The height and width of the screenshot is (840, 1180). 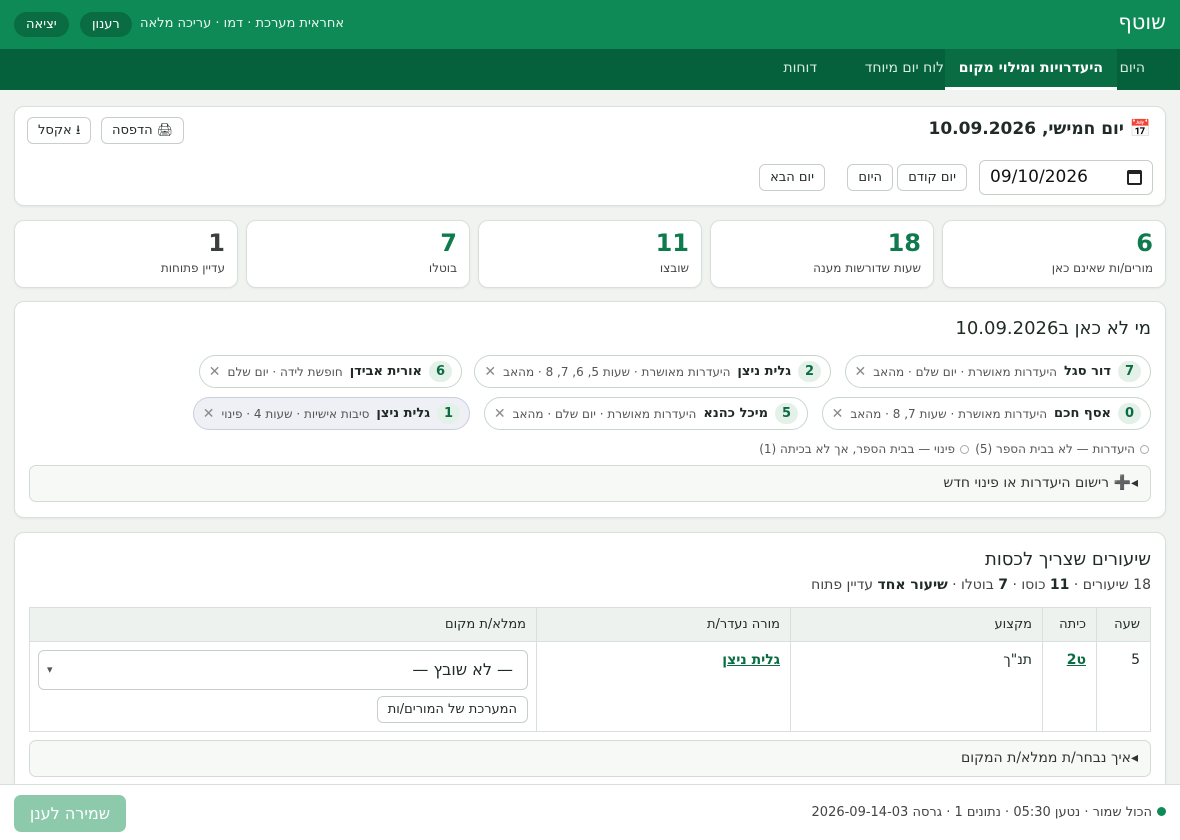 What do you see at coordinates (1087, 371) in the screenshot?
I see `chip-name: דור סגל` at bounding box center [1087, 371].